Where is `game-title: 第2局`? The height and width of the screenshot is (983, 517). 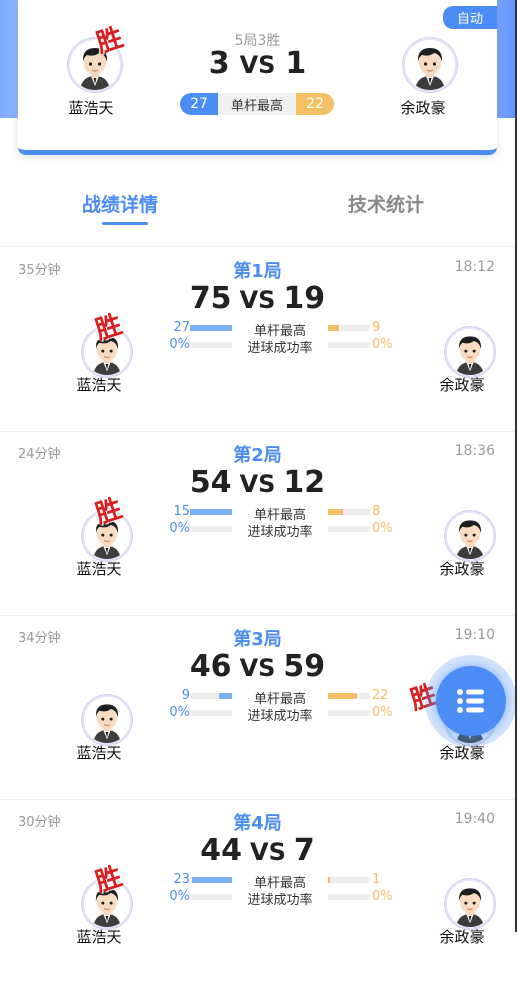 game-title: 第2局 is located at coordinates (257, 455).